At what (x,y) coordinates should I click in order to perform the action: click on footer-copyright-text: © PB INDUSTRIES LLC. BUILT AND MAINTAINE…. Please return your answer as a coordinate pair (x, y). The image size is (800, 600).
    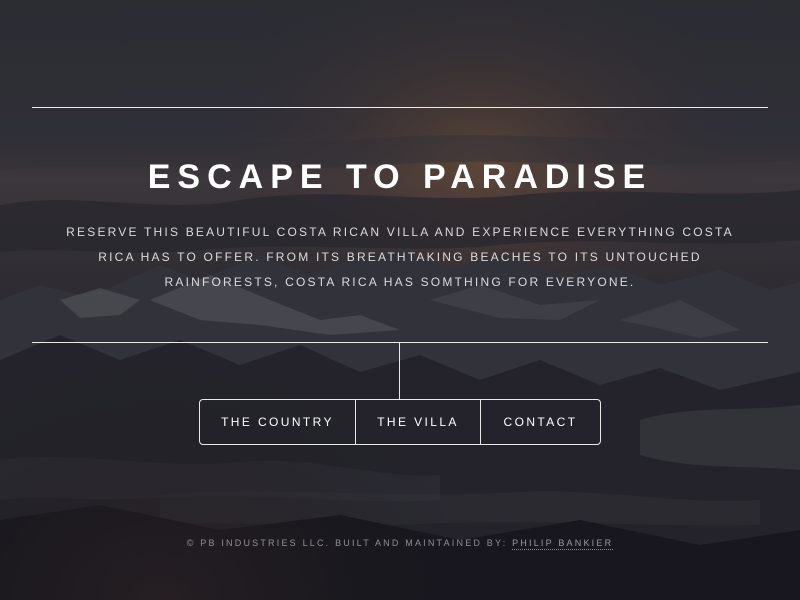
    Looking at the image, I should click on (349, 543).